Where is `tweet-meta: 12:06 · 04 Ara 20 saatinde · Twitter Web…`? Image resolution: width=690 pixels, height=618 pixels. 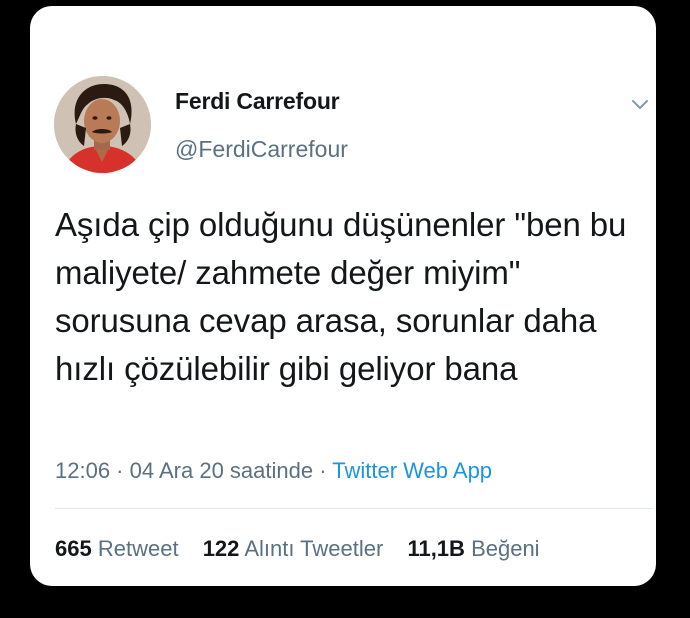
tweet-meta: 12:06 · 04 Ara 20 saatinde · Twitter Web… is located at coordinates (273, 471).